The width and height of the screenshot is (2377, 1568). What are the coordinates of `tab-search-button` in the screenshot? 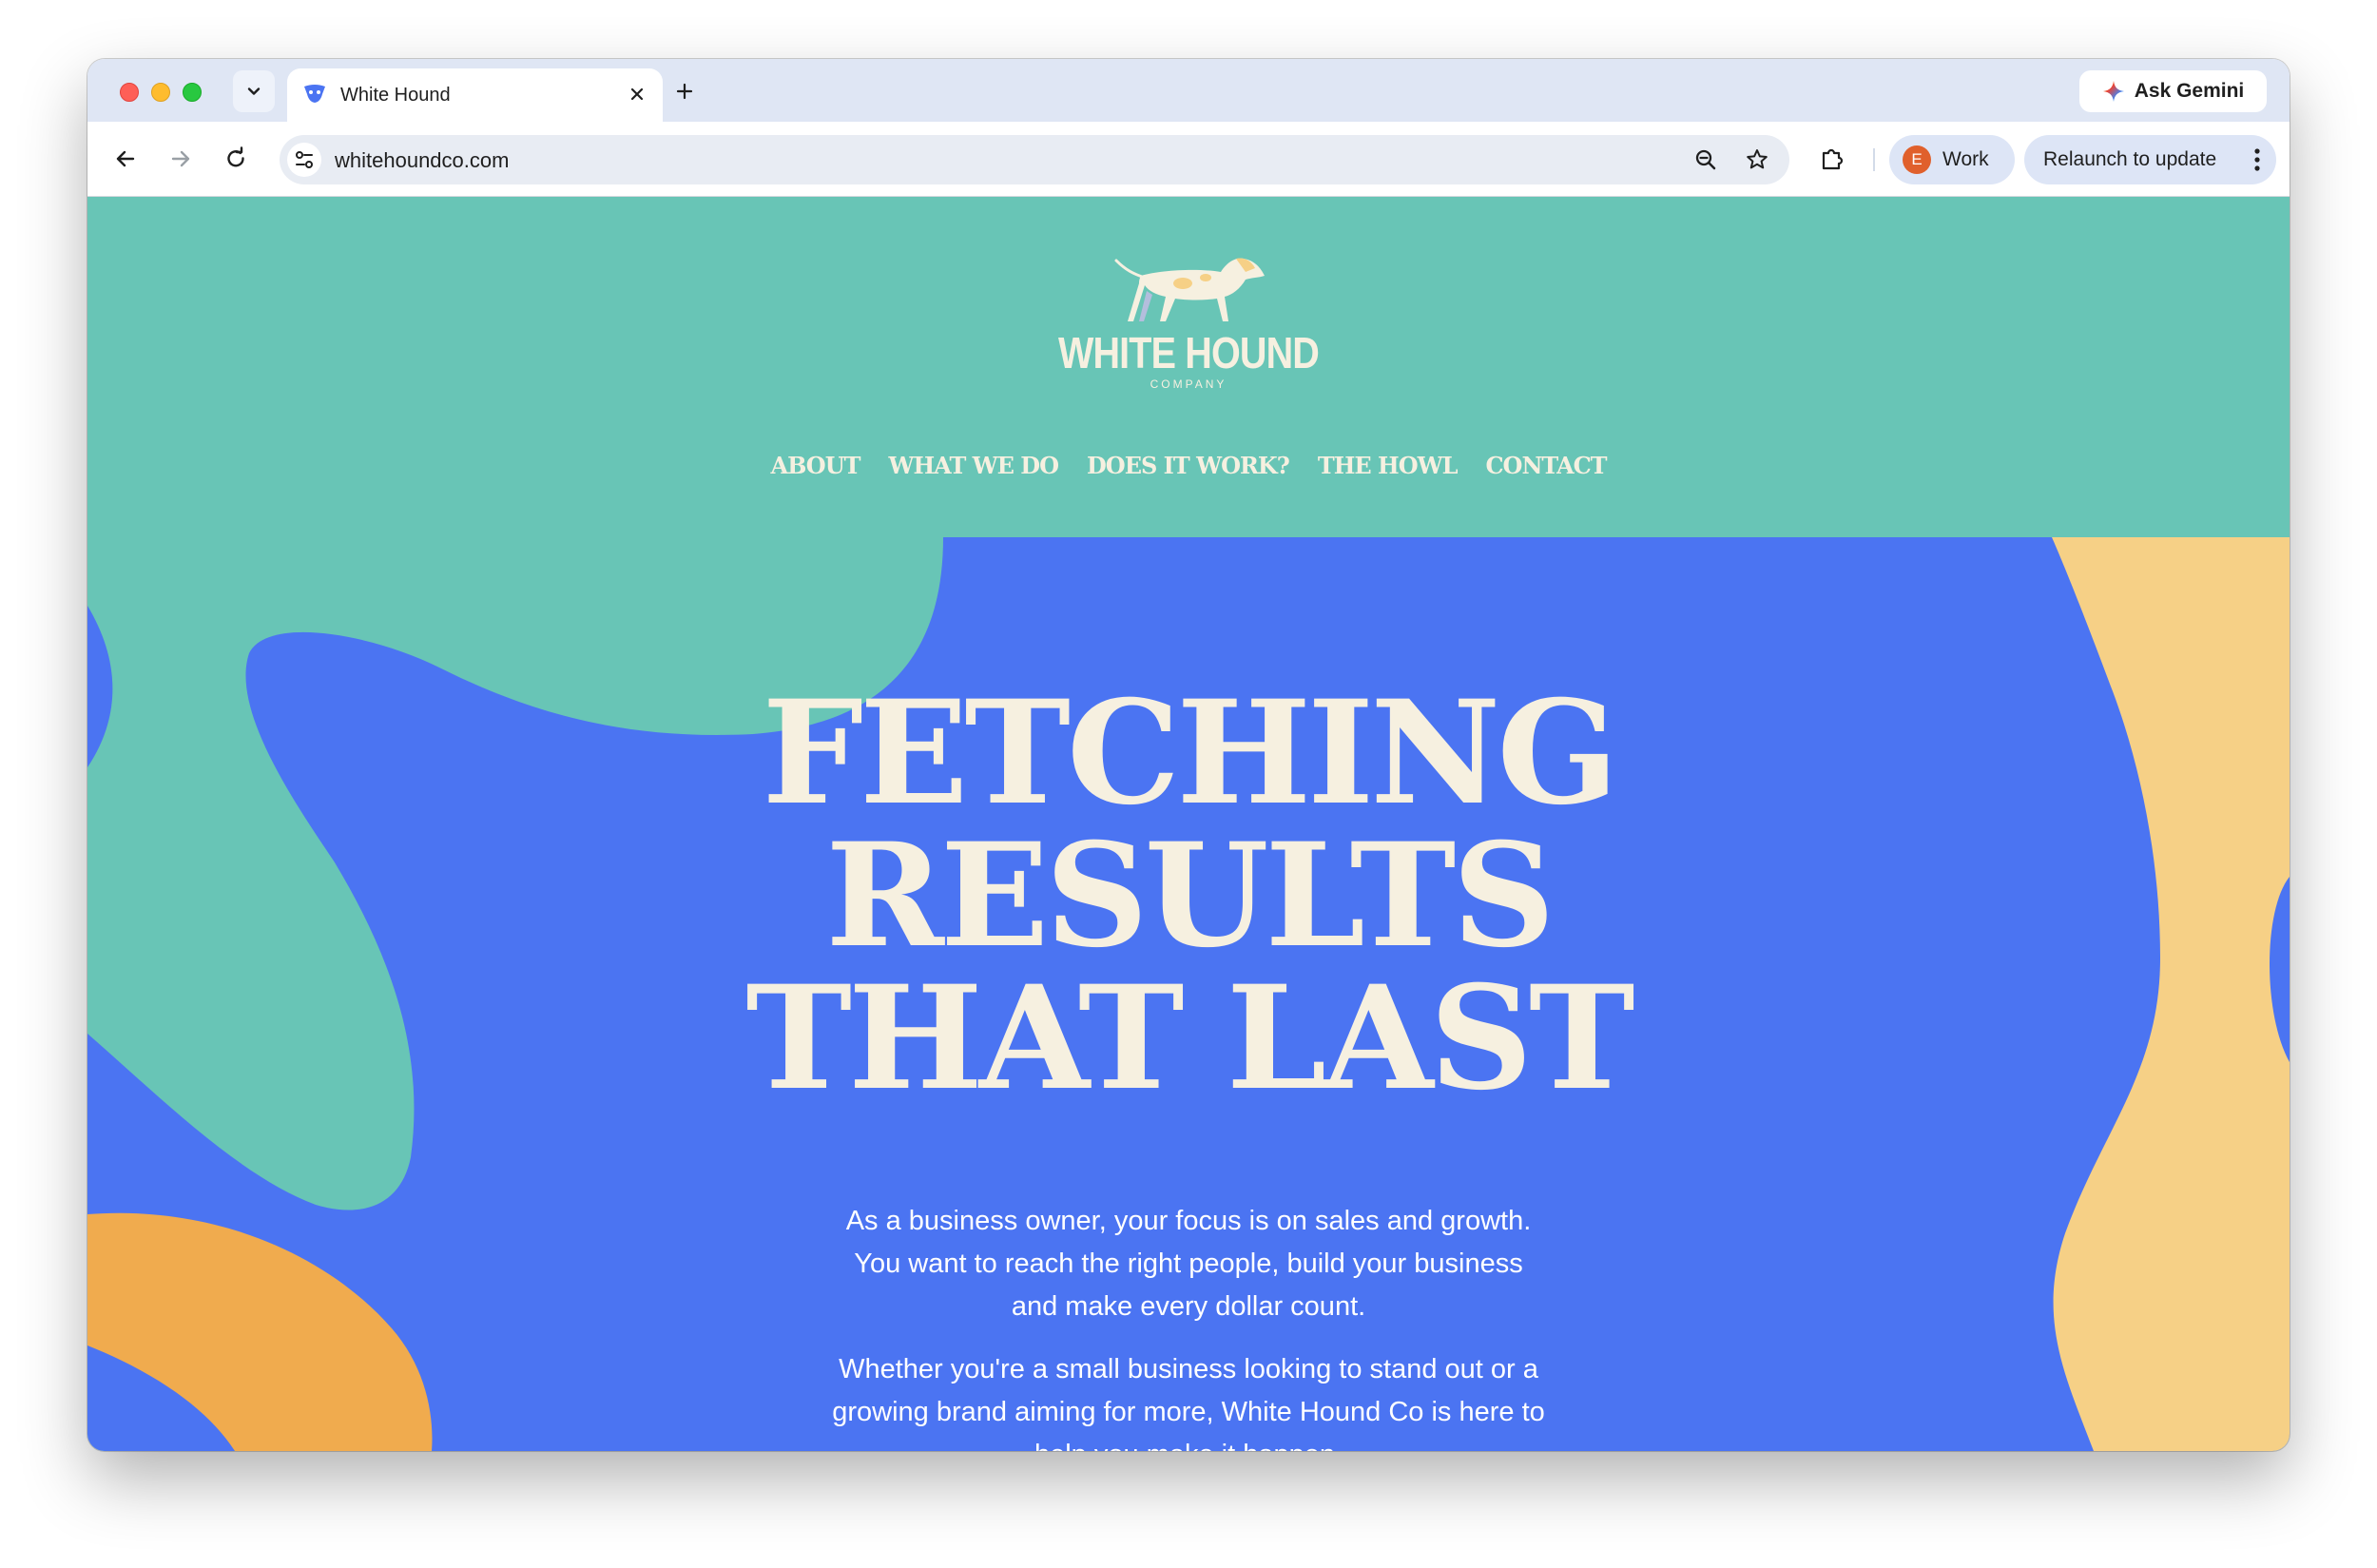 It's located at (254, 91).